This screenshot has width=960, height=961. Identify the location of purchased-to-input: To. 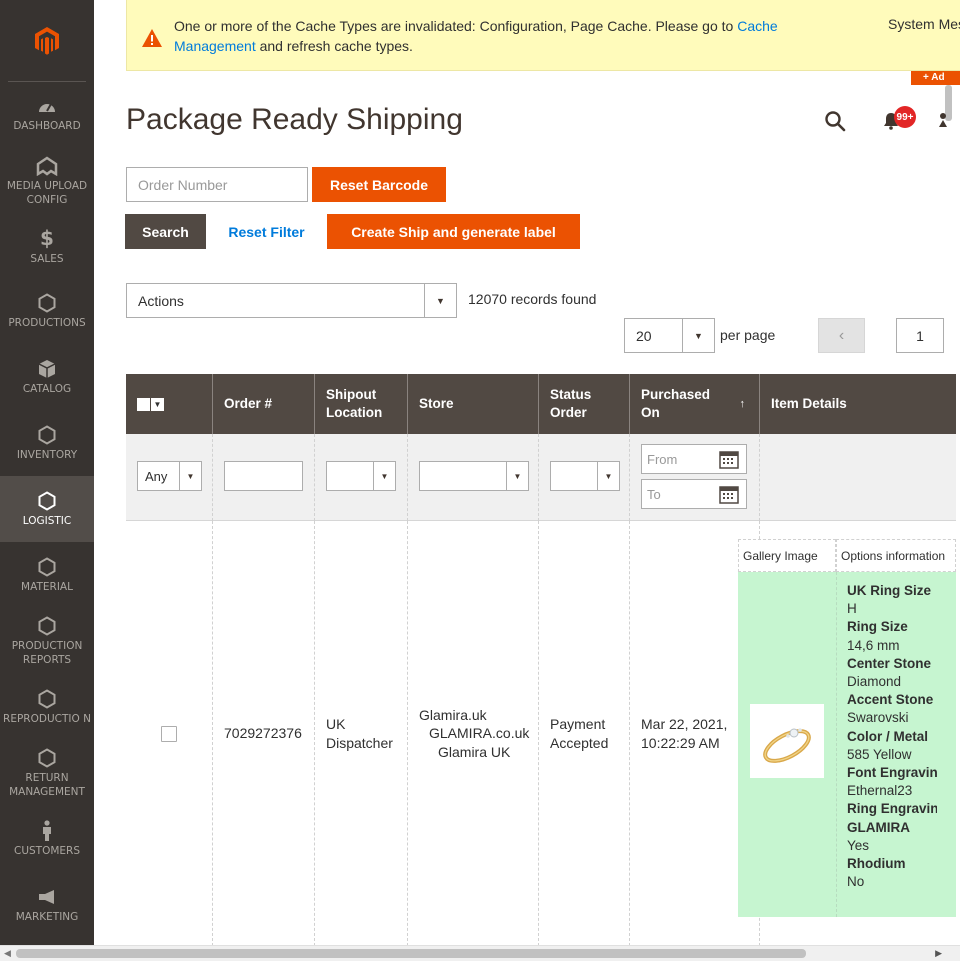
(694, 494).